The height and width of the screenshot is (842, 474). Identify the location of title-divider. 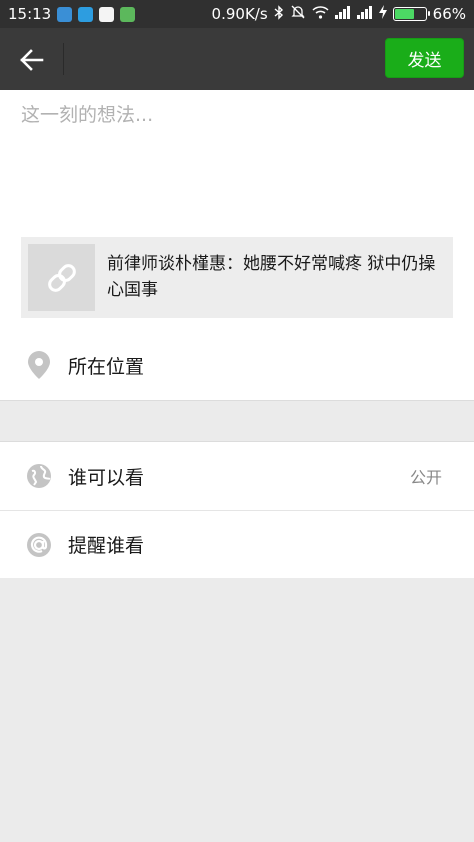
(63, 59).